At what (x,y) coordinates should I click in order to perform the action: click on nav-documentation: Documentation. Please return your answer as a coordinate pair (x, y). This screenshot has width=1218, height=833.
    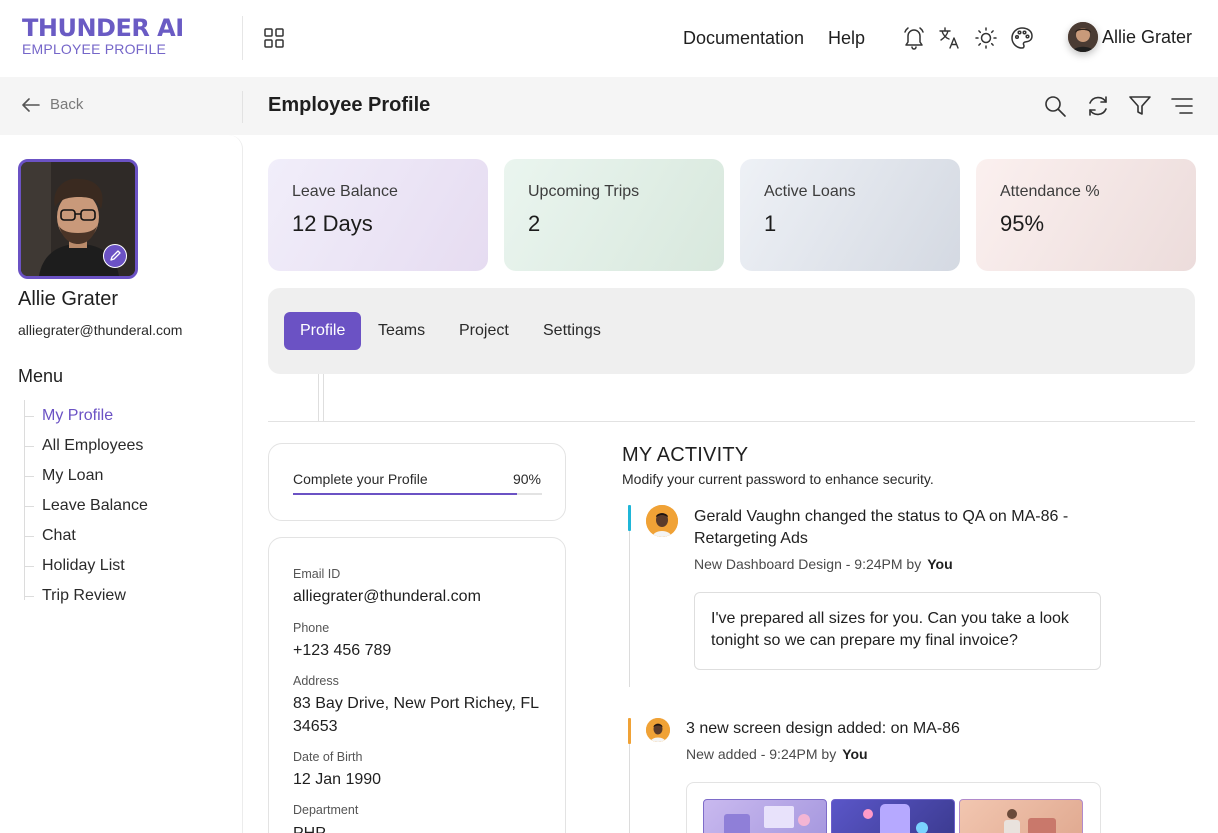
    Looking at the image, I should click on (743, 38).